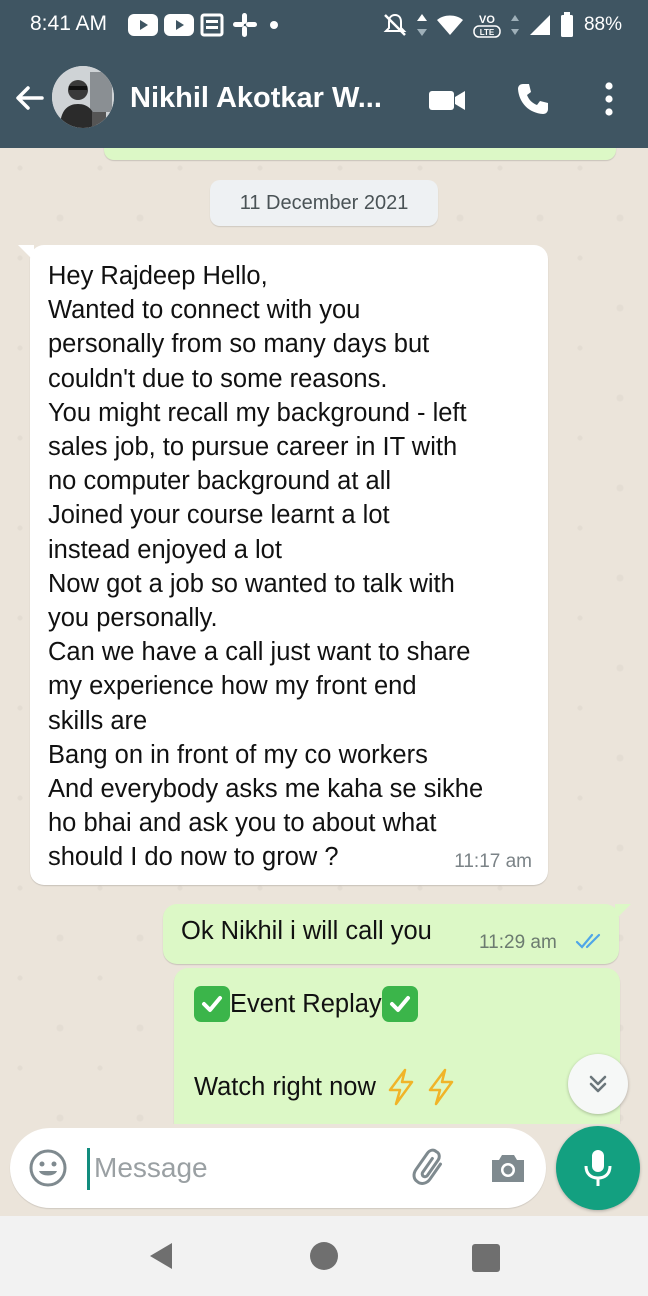 This screenshot has height=1296, width=648. Describe the element at coordinates (518, 942) in the screenshot. I see `message-time: 11:29 am` at that location.